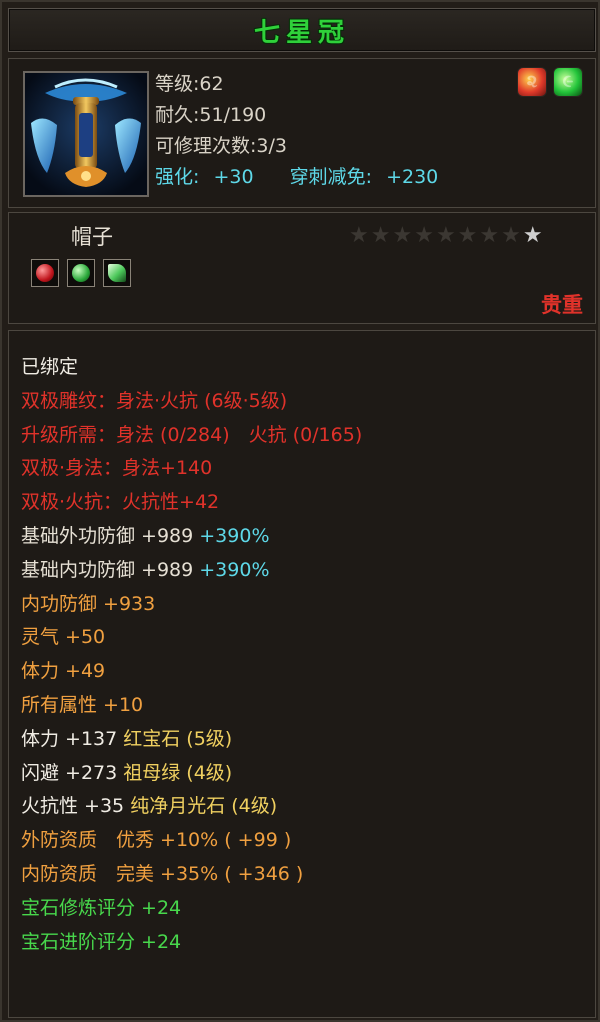 Image resolution: width=600 pixels, height=1022 pixels. Describe the element at coordinates (63, 637) in the screenshot. I see `attr-line: 灵气 +50` at that location.